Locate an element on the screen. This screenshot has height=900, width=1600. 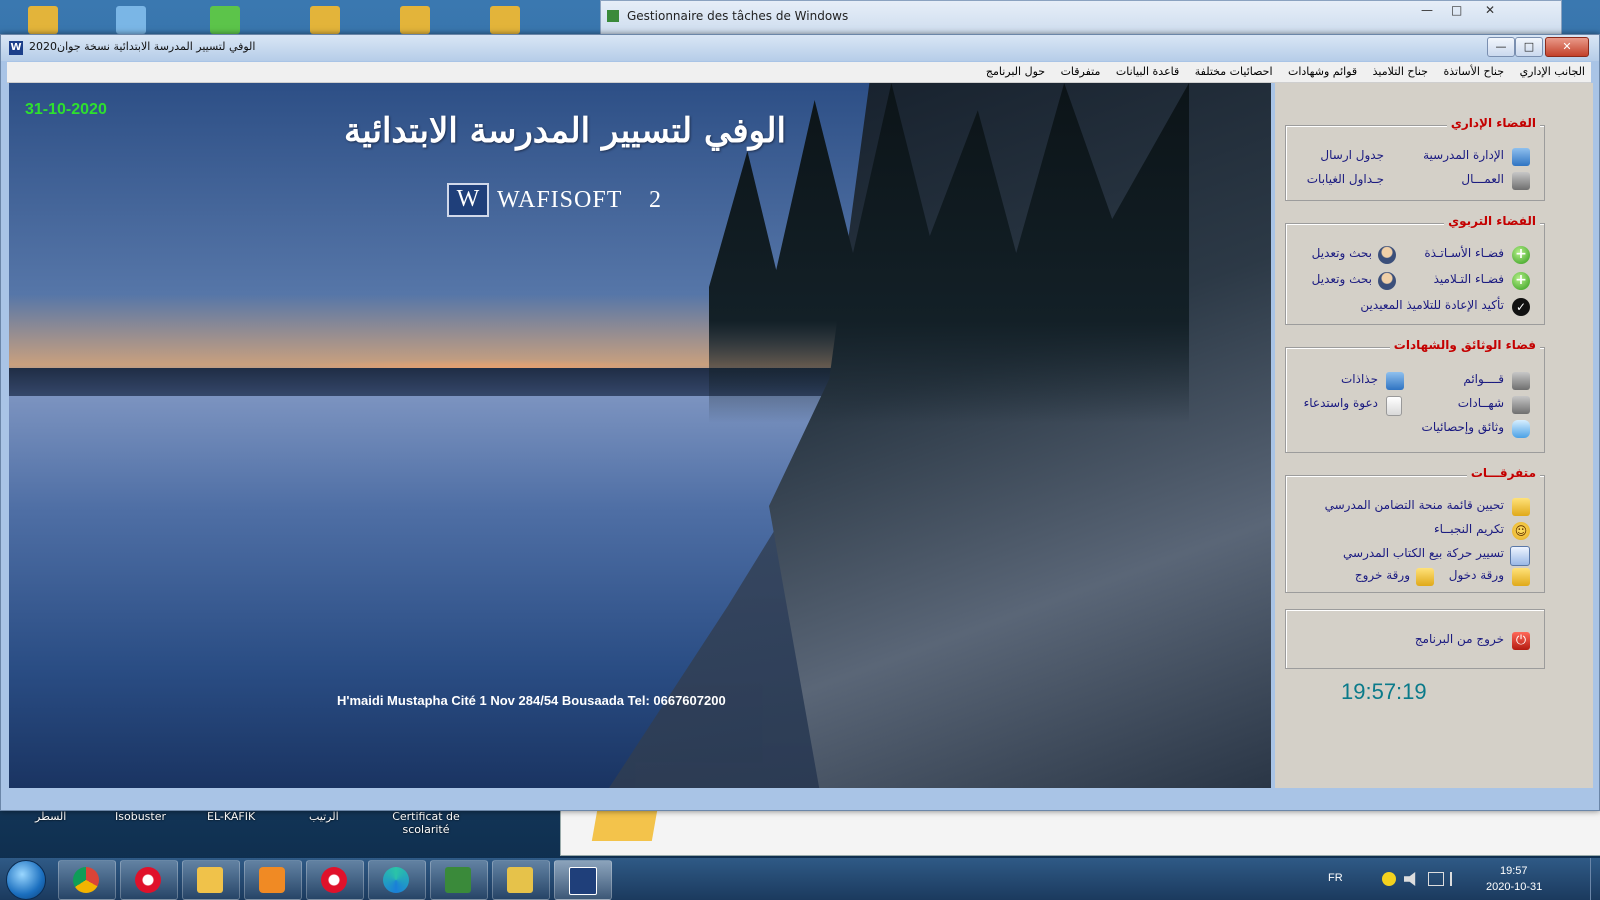
volume-icon is located at coordinates (1410, 879).